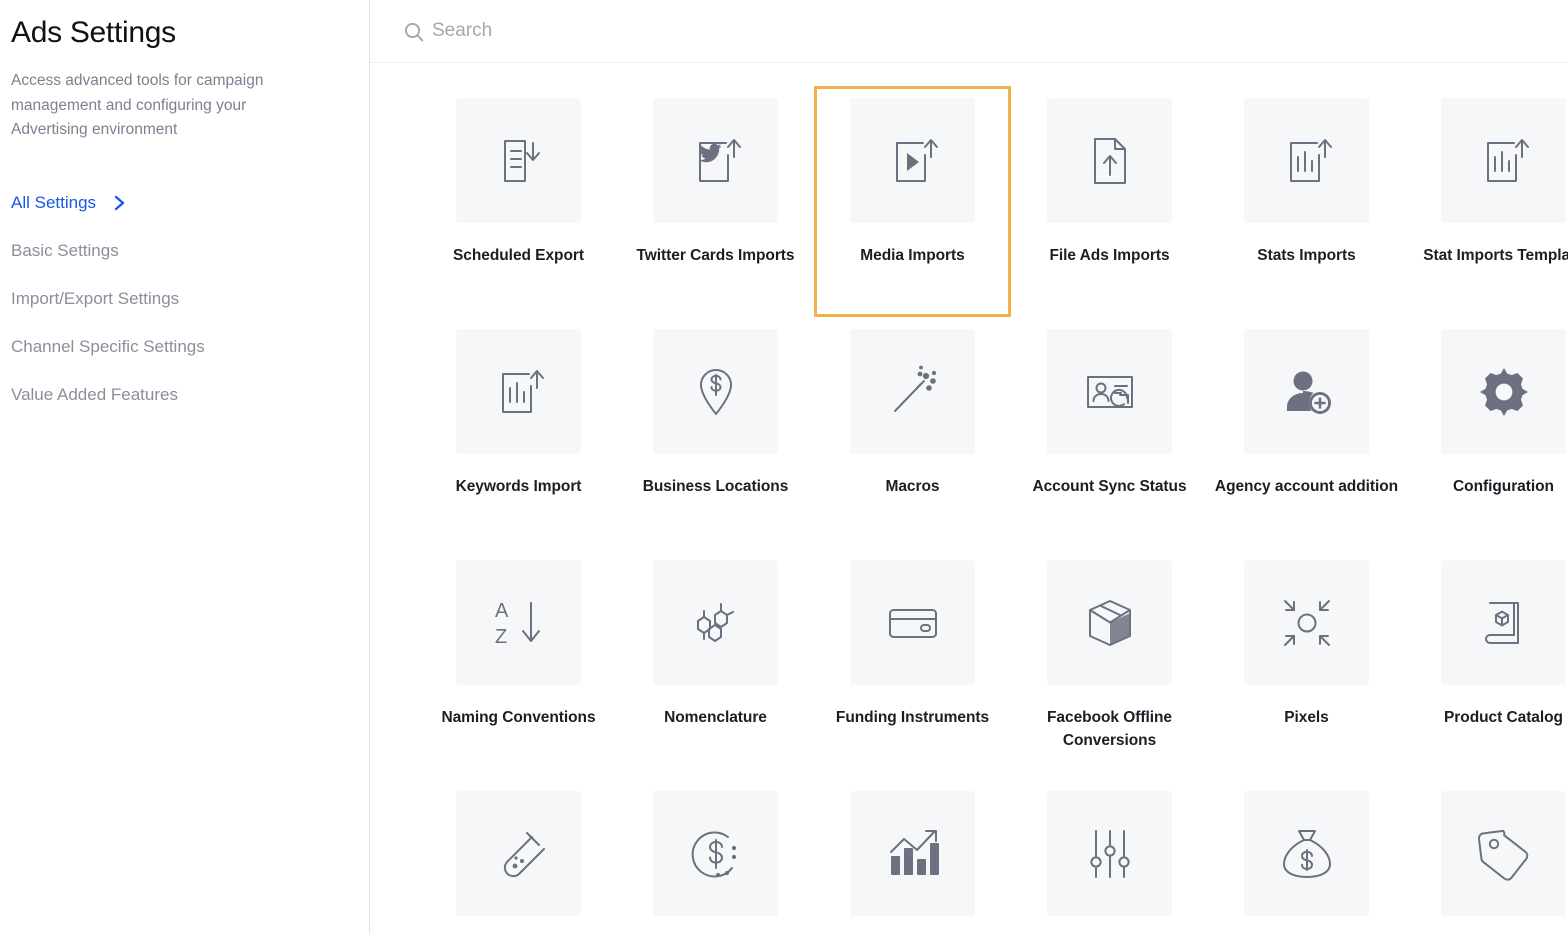 This screenshot has height=934, width=1568. I want to click on catalog-book-icon, so click(1503, 622).